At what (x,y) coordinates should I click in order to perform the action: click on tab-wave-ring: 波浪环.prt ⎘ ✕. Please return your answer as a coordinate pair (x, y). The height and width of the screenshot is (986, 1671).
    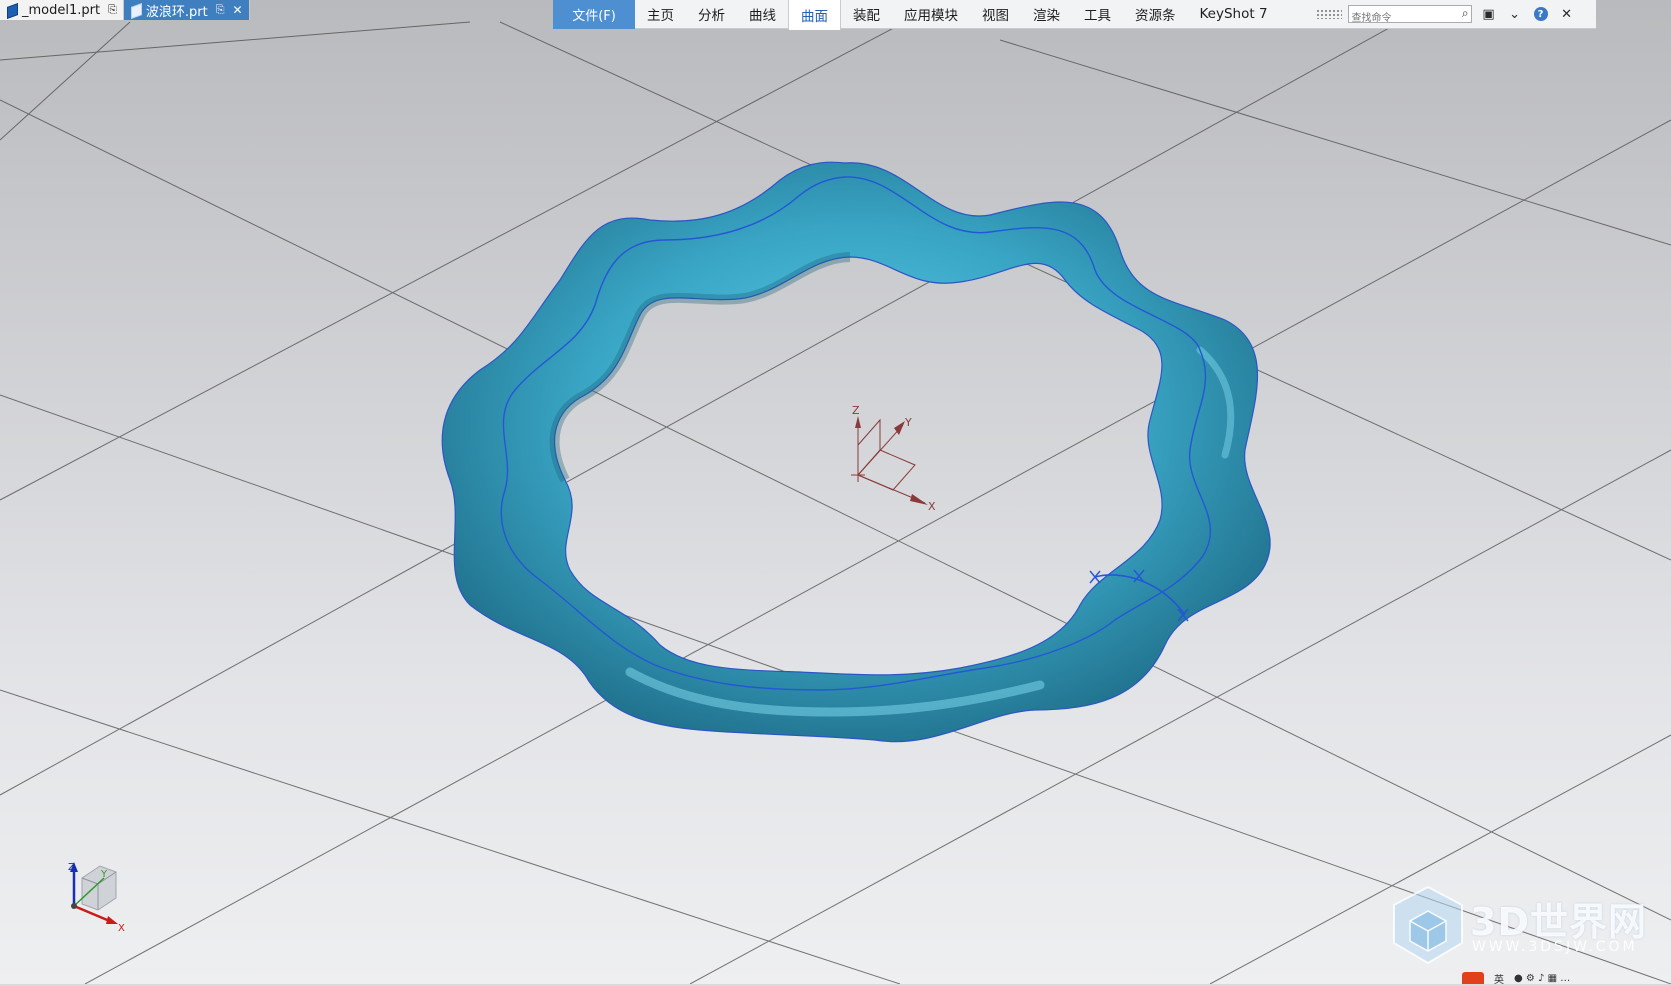
    Looking at the image, I should click on (186, 10).